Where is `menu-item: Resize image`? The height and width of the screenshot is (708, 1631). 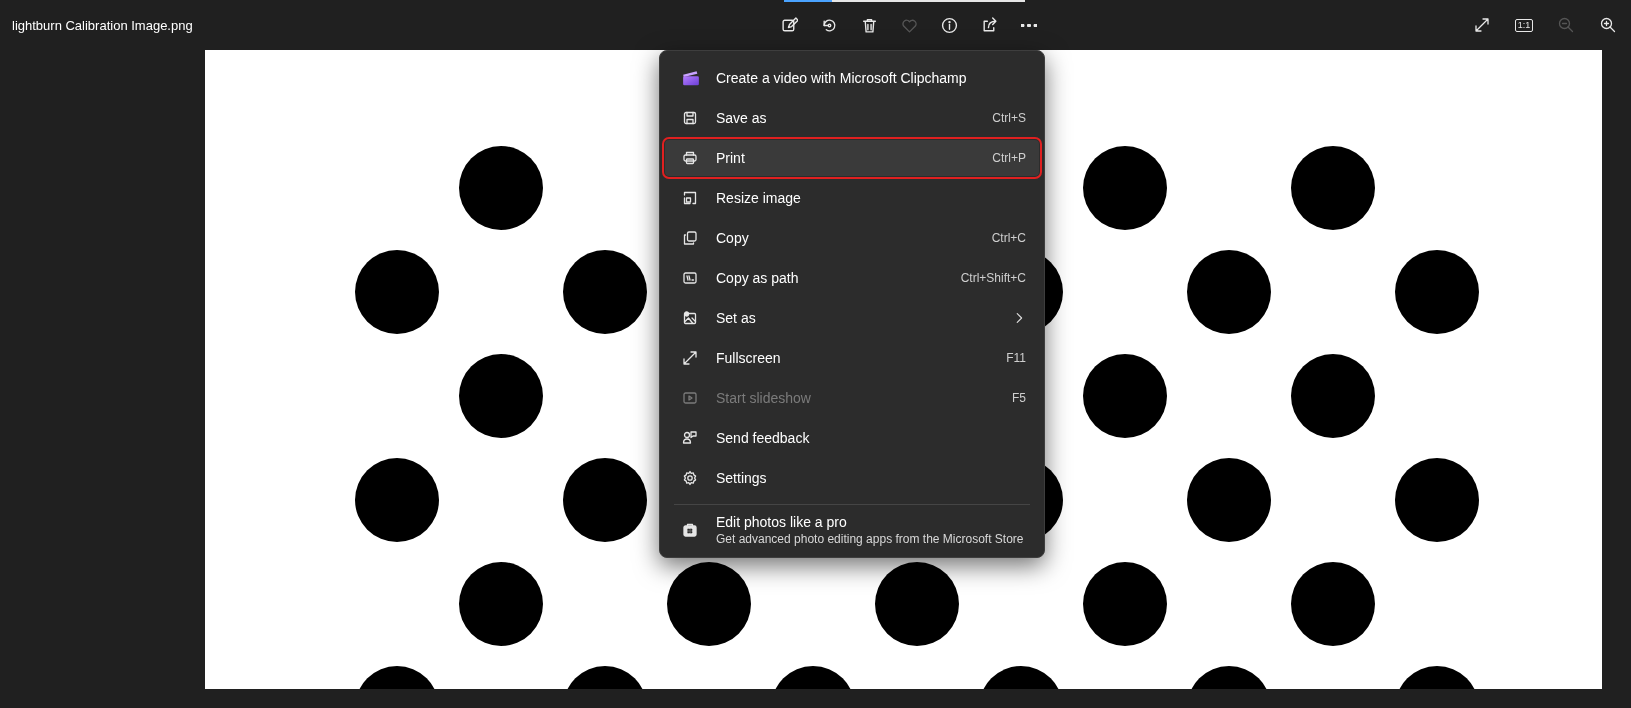
menu-item: Resize image is located at coordinates (852, 198).